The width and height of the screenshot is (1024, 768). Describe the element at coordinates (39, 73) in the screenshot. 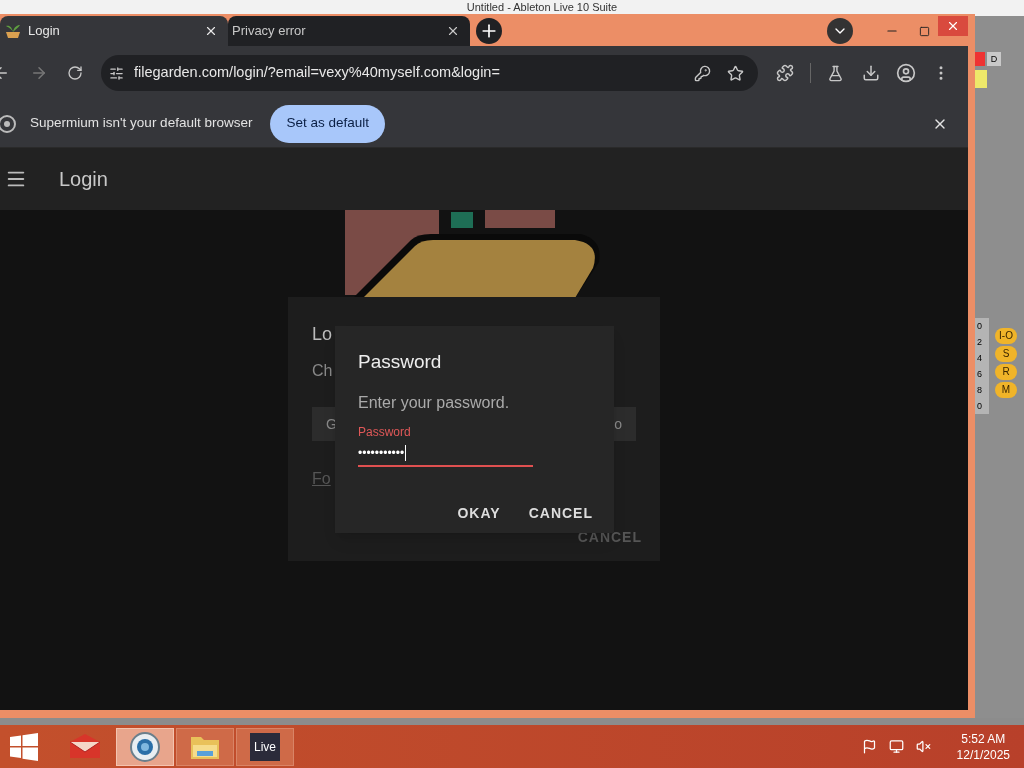

I see `forward-icon` at that location.